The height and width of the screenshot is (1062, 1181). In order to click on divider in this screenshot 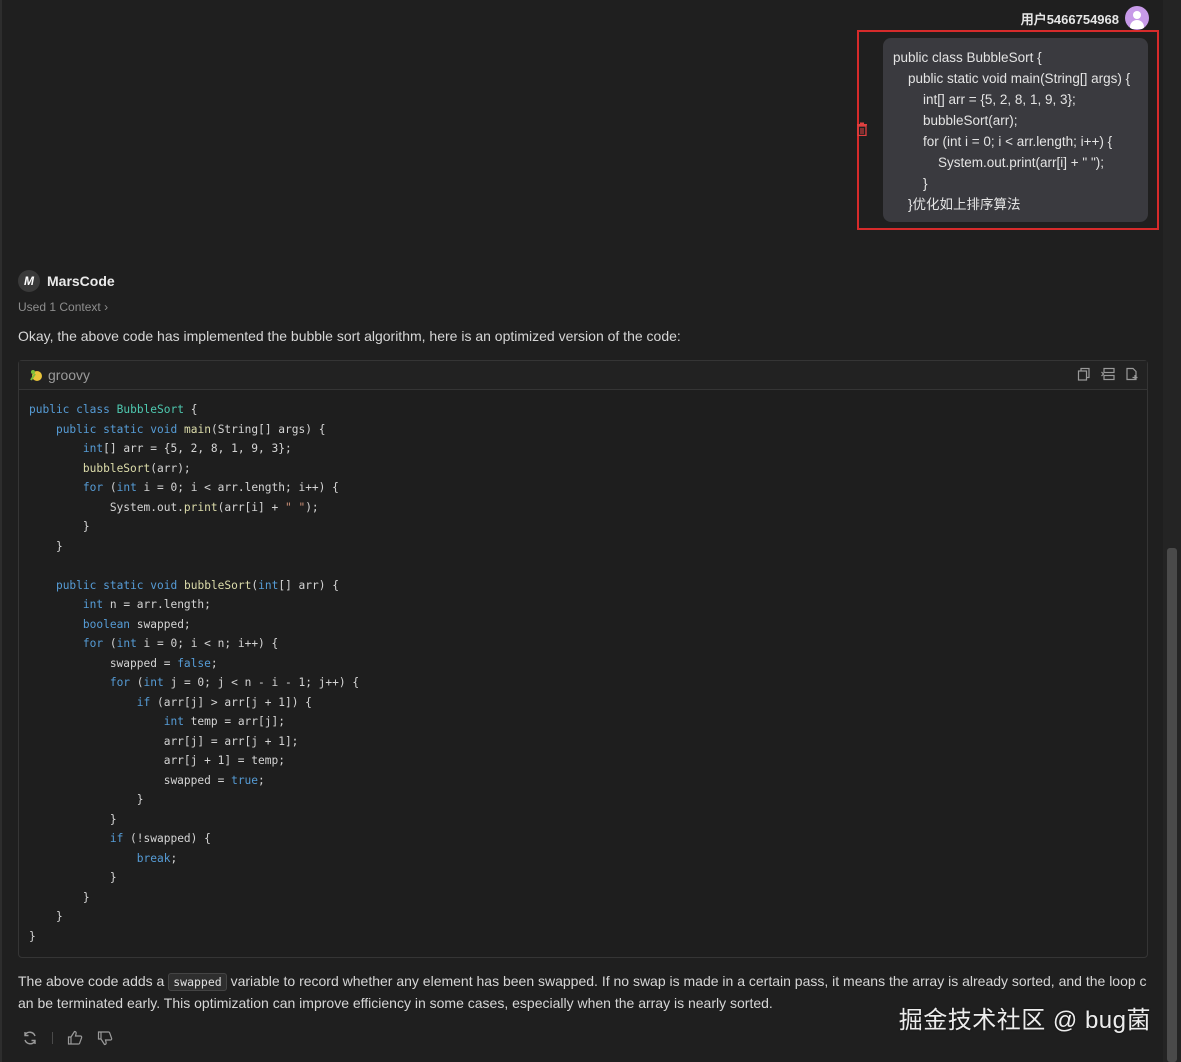, I will do `click(52, 1038)`.